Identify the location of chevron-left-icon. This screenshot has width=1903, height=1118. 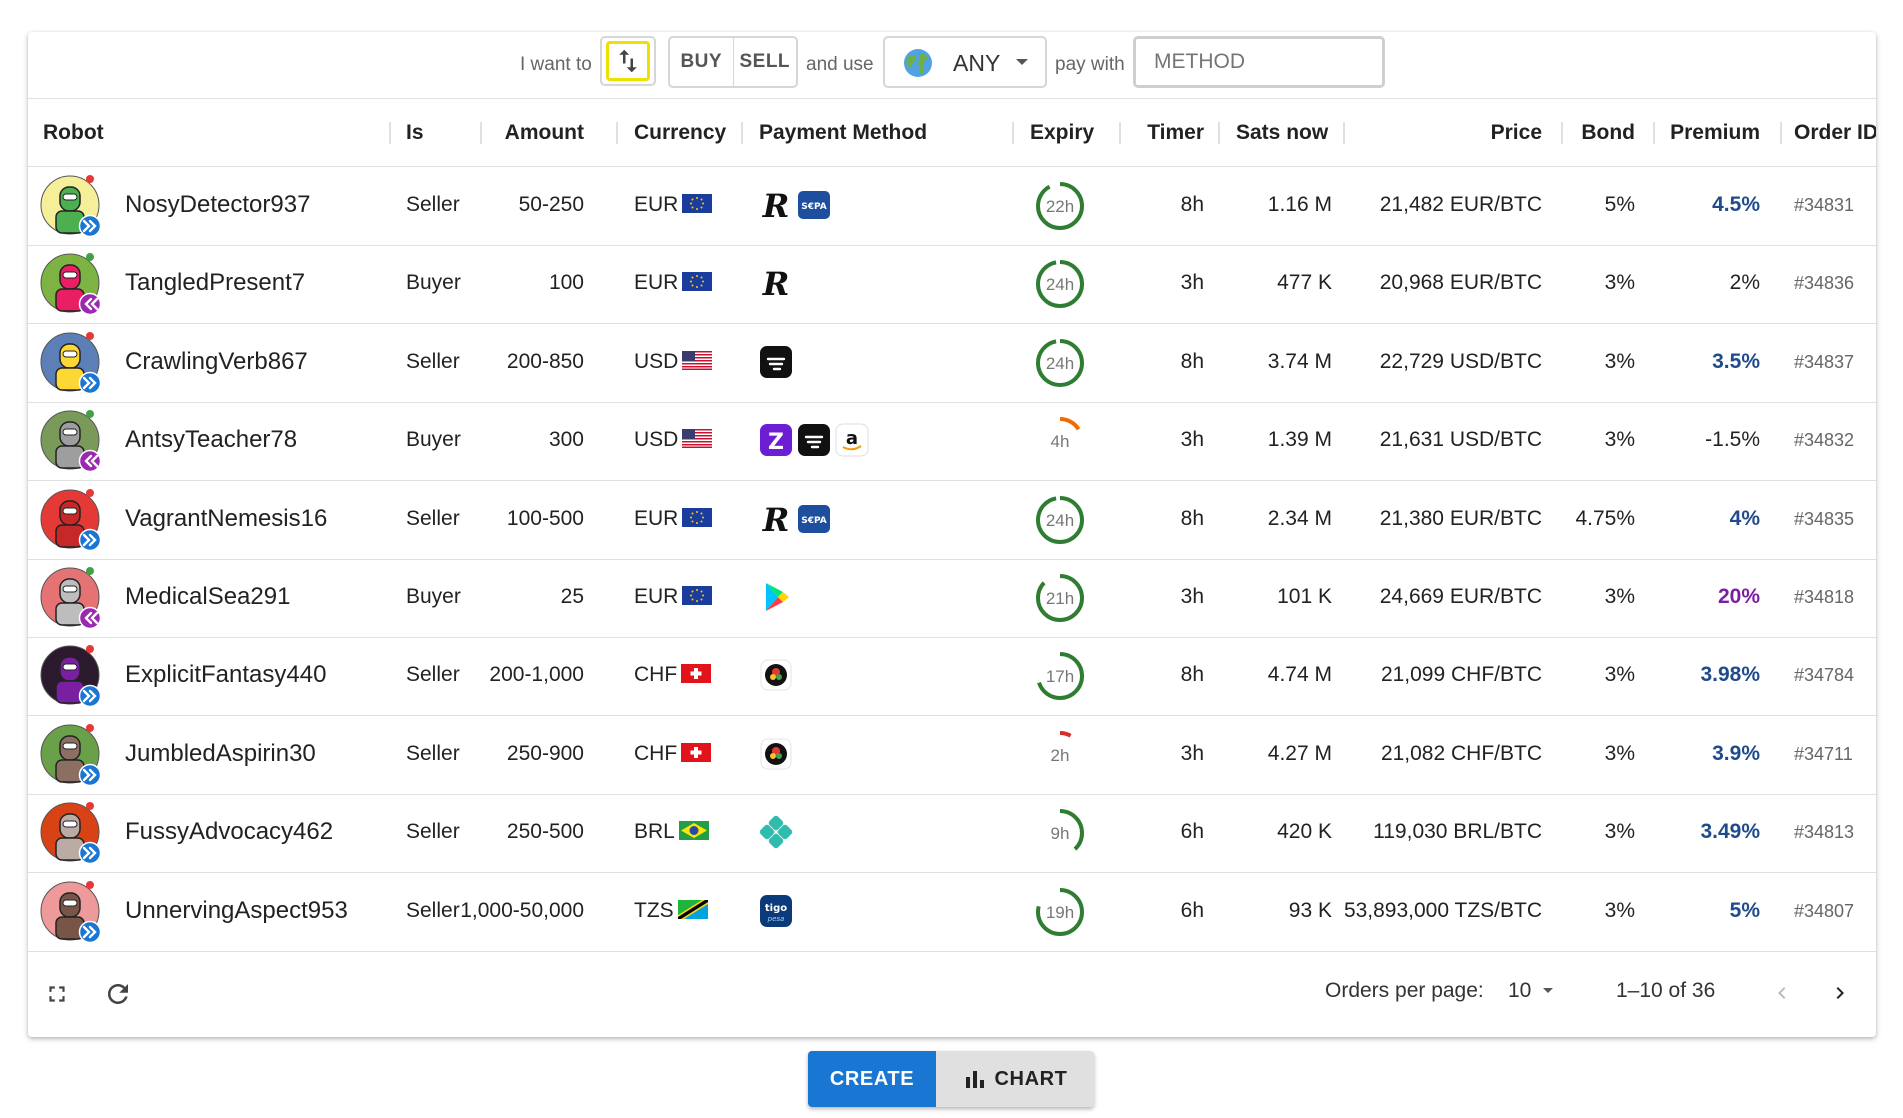
(1782, 993).